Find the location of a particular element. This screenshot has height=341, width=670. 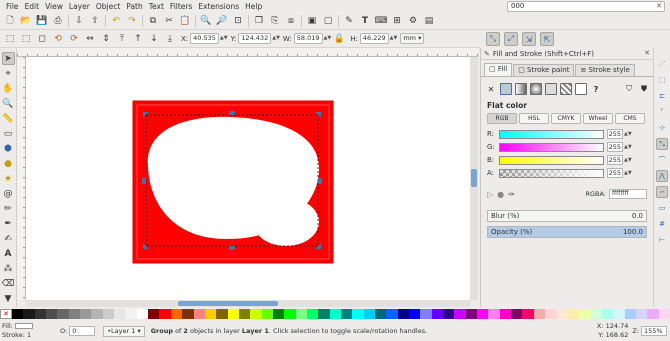

print-icon: ⎙ is located at coordinates (58, 21).